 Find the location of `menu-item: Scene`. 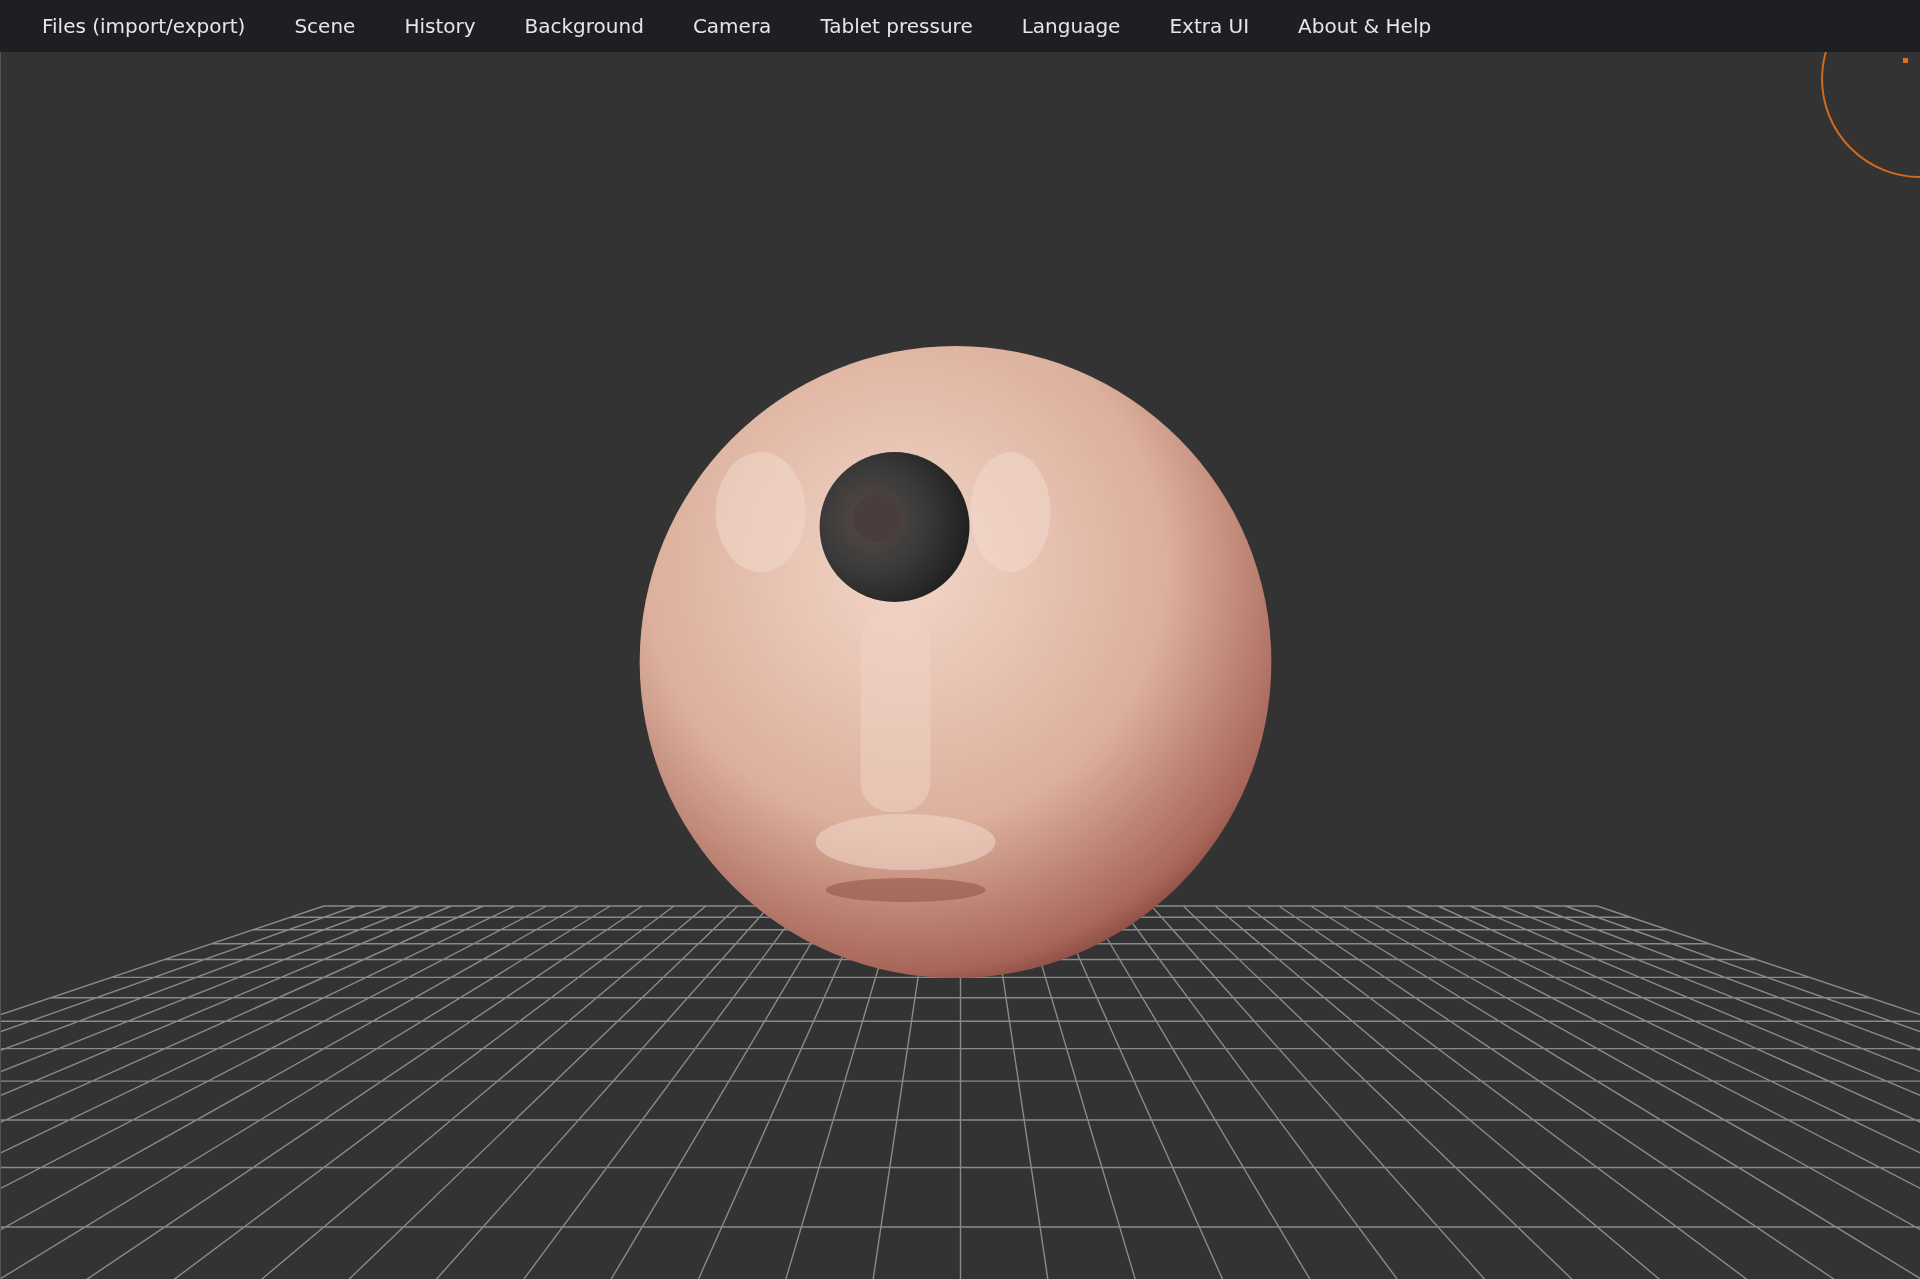

menu-item: Scene is located at coordinates (325, 26).